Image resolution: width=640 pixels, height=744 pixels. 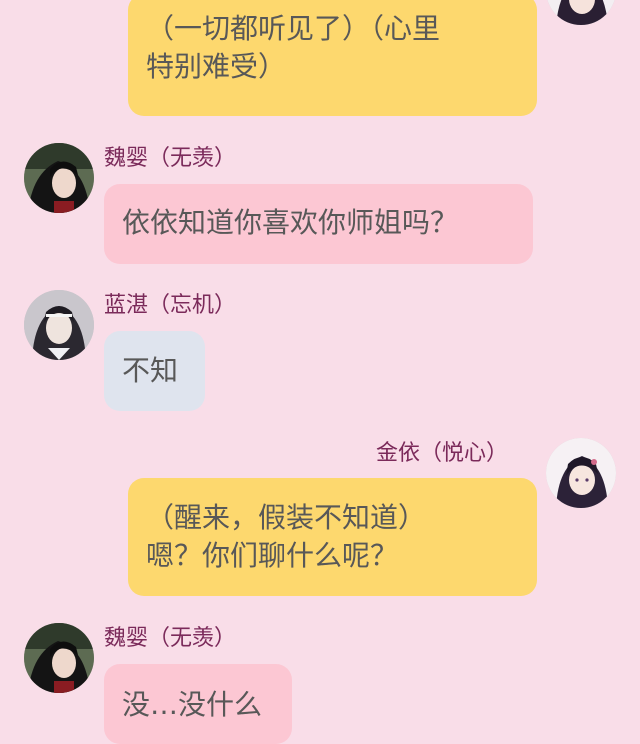 I want to click on message-text-line: 不知, so click(x=150, y=370).